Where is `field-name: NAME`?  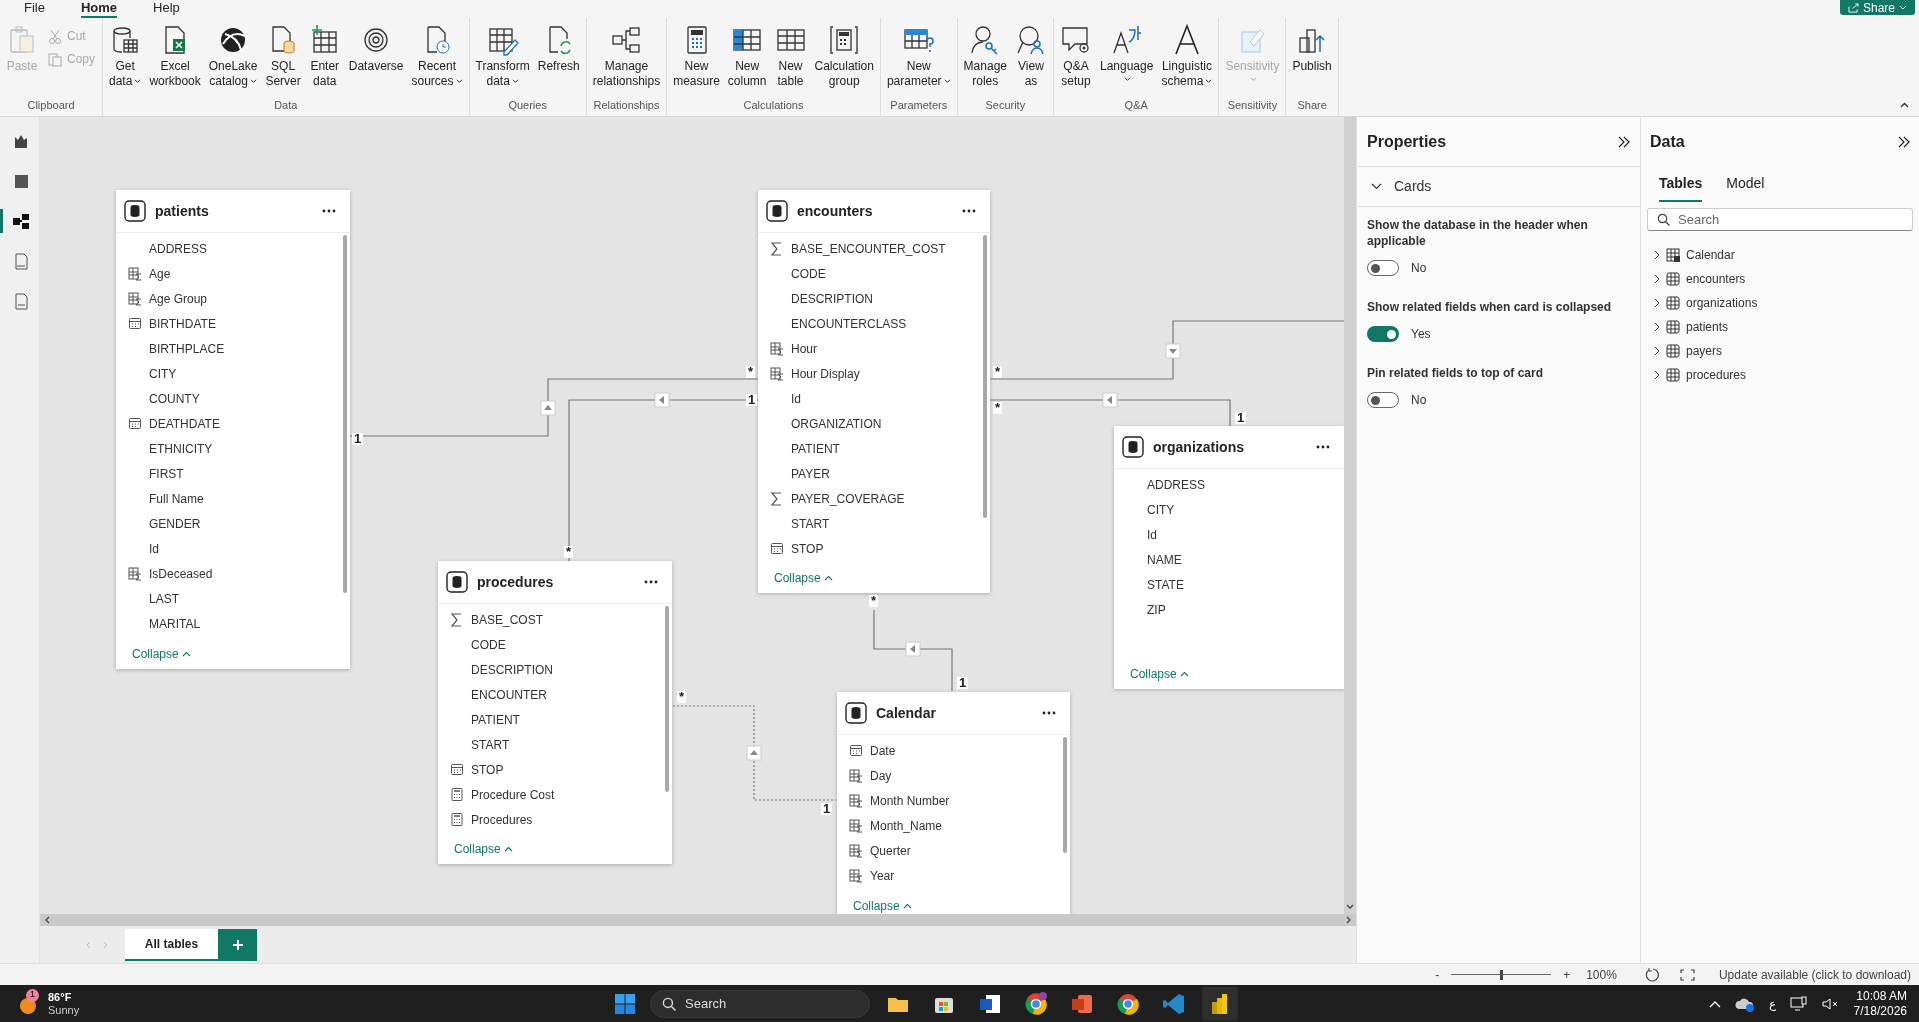
field-name: NAME is located at coordinates (1164, 559).